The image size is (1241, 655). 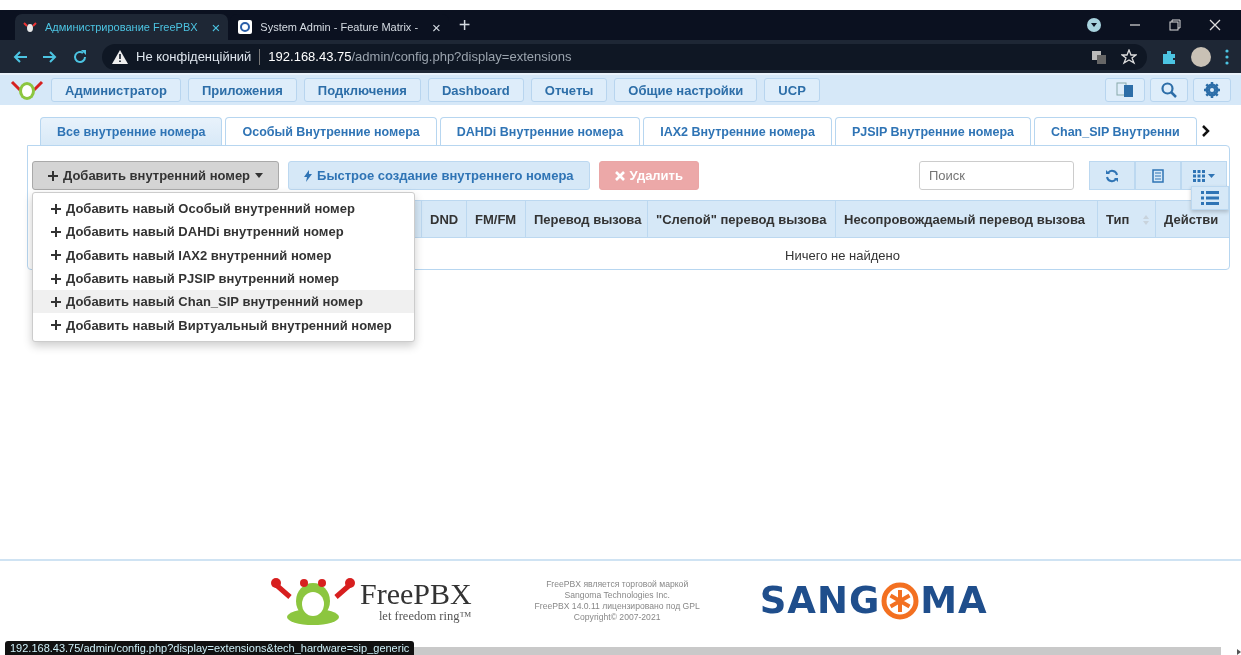 What do you see at coordinates (1115, 131) in the screenshot?
I see `tab: Chan_SIP Внутренни` at bounding box center [1115, 131].